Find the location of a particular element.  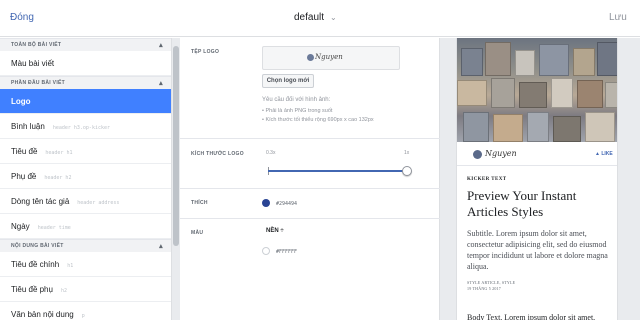

logo-signature: Nguyen is located at coordinates (329, 57).